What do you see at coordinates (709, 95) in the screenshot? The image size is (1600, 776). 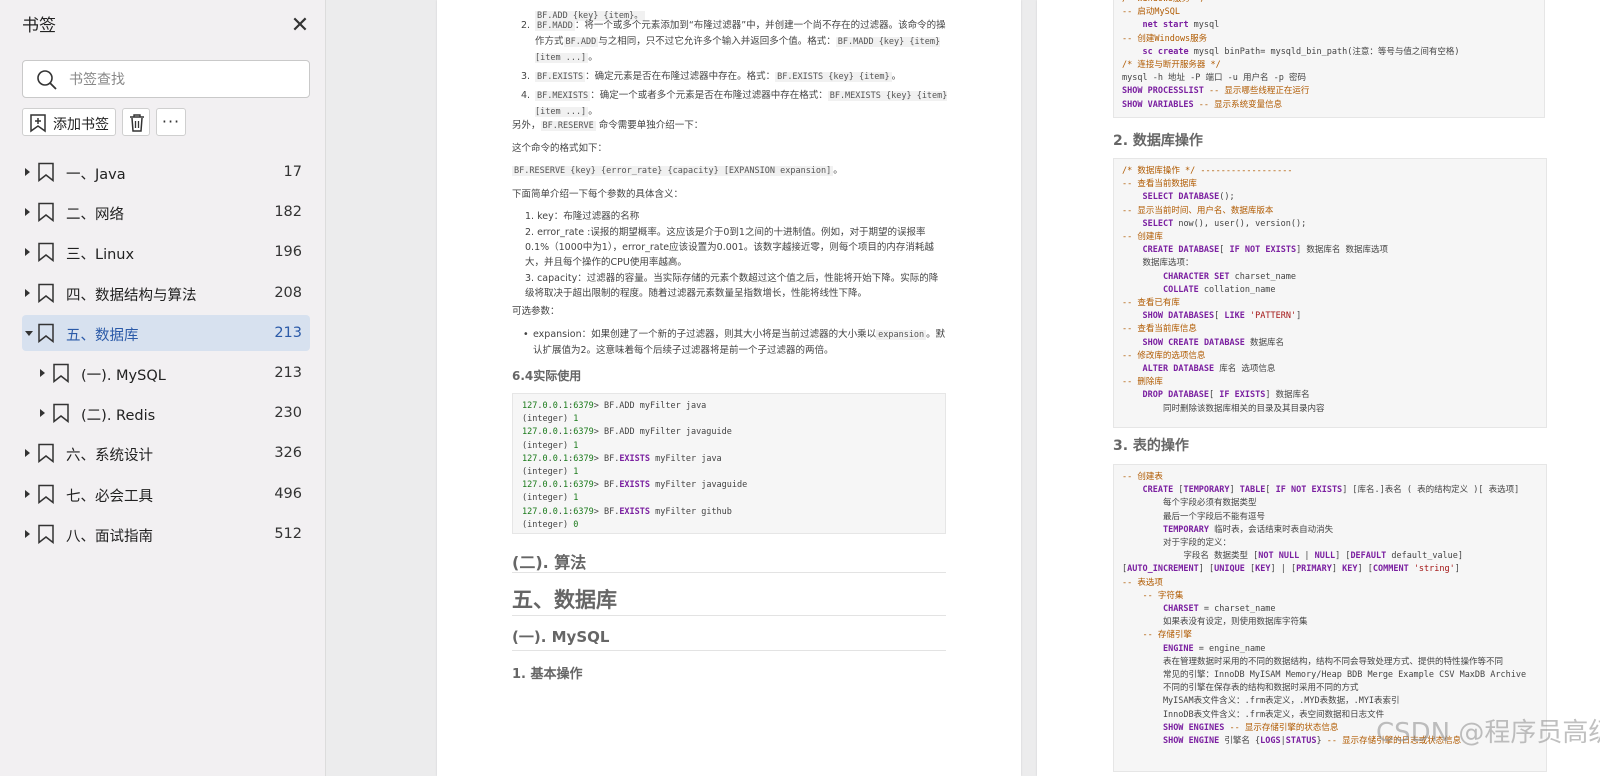 I see `text: ：确定一个或者多个元素是否在布隆过滤器中存在格式：` at bounding box center [709, 95].